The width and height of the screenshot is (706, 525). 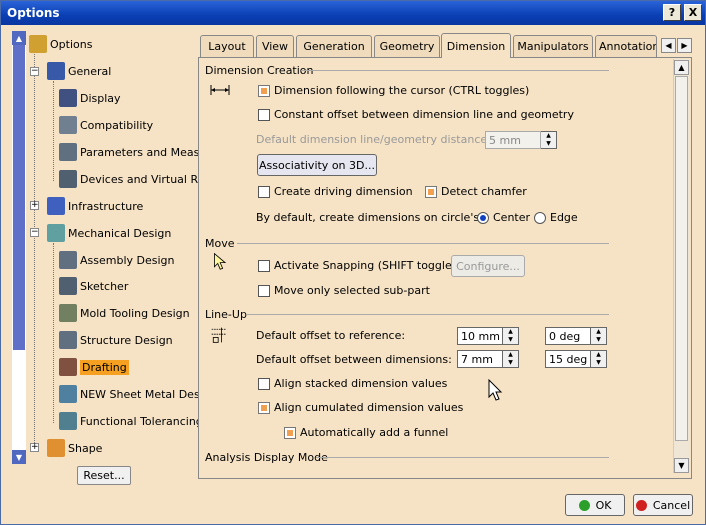 I want to click on tree-item: Sketcher, so click(x=93, y=286).